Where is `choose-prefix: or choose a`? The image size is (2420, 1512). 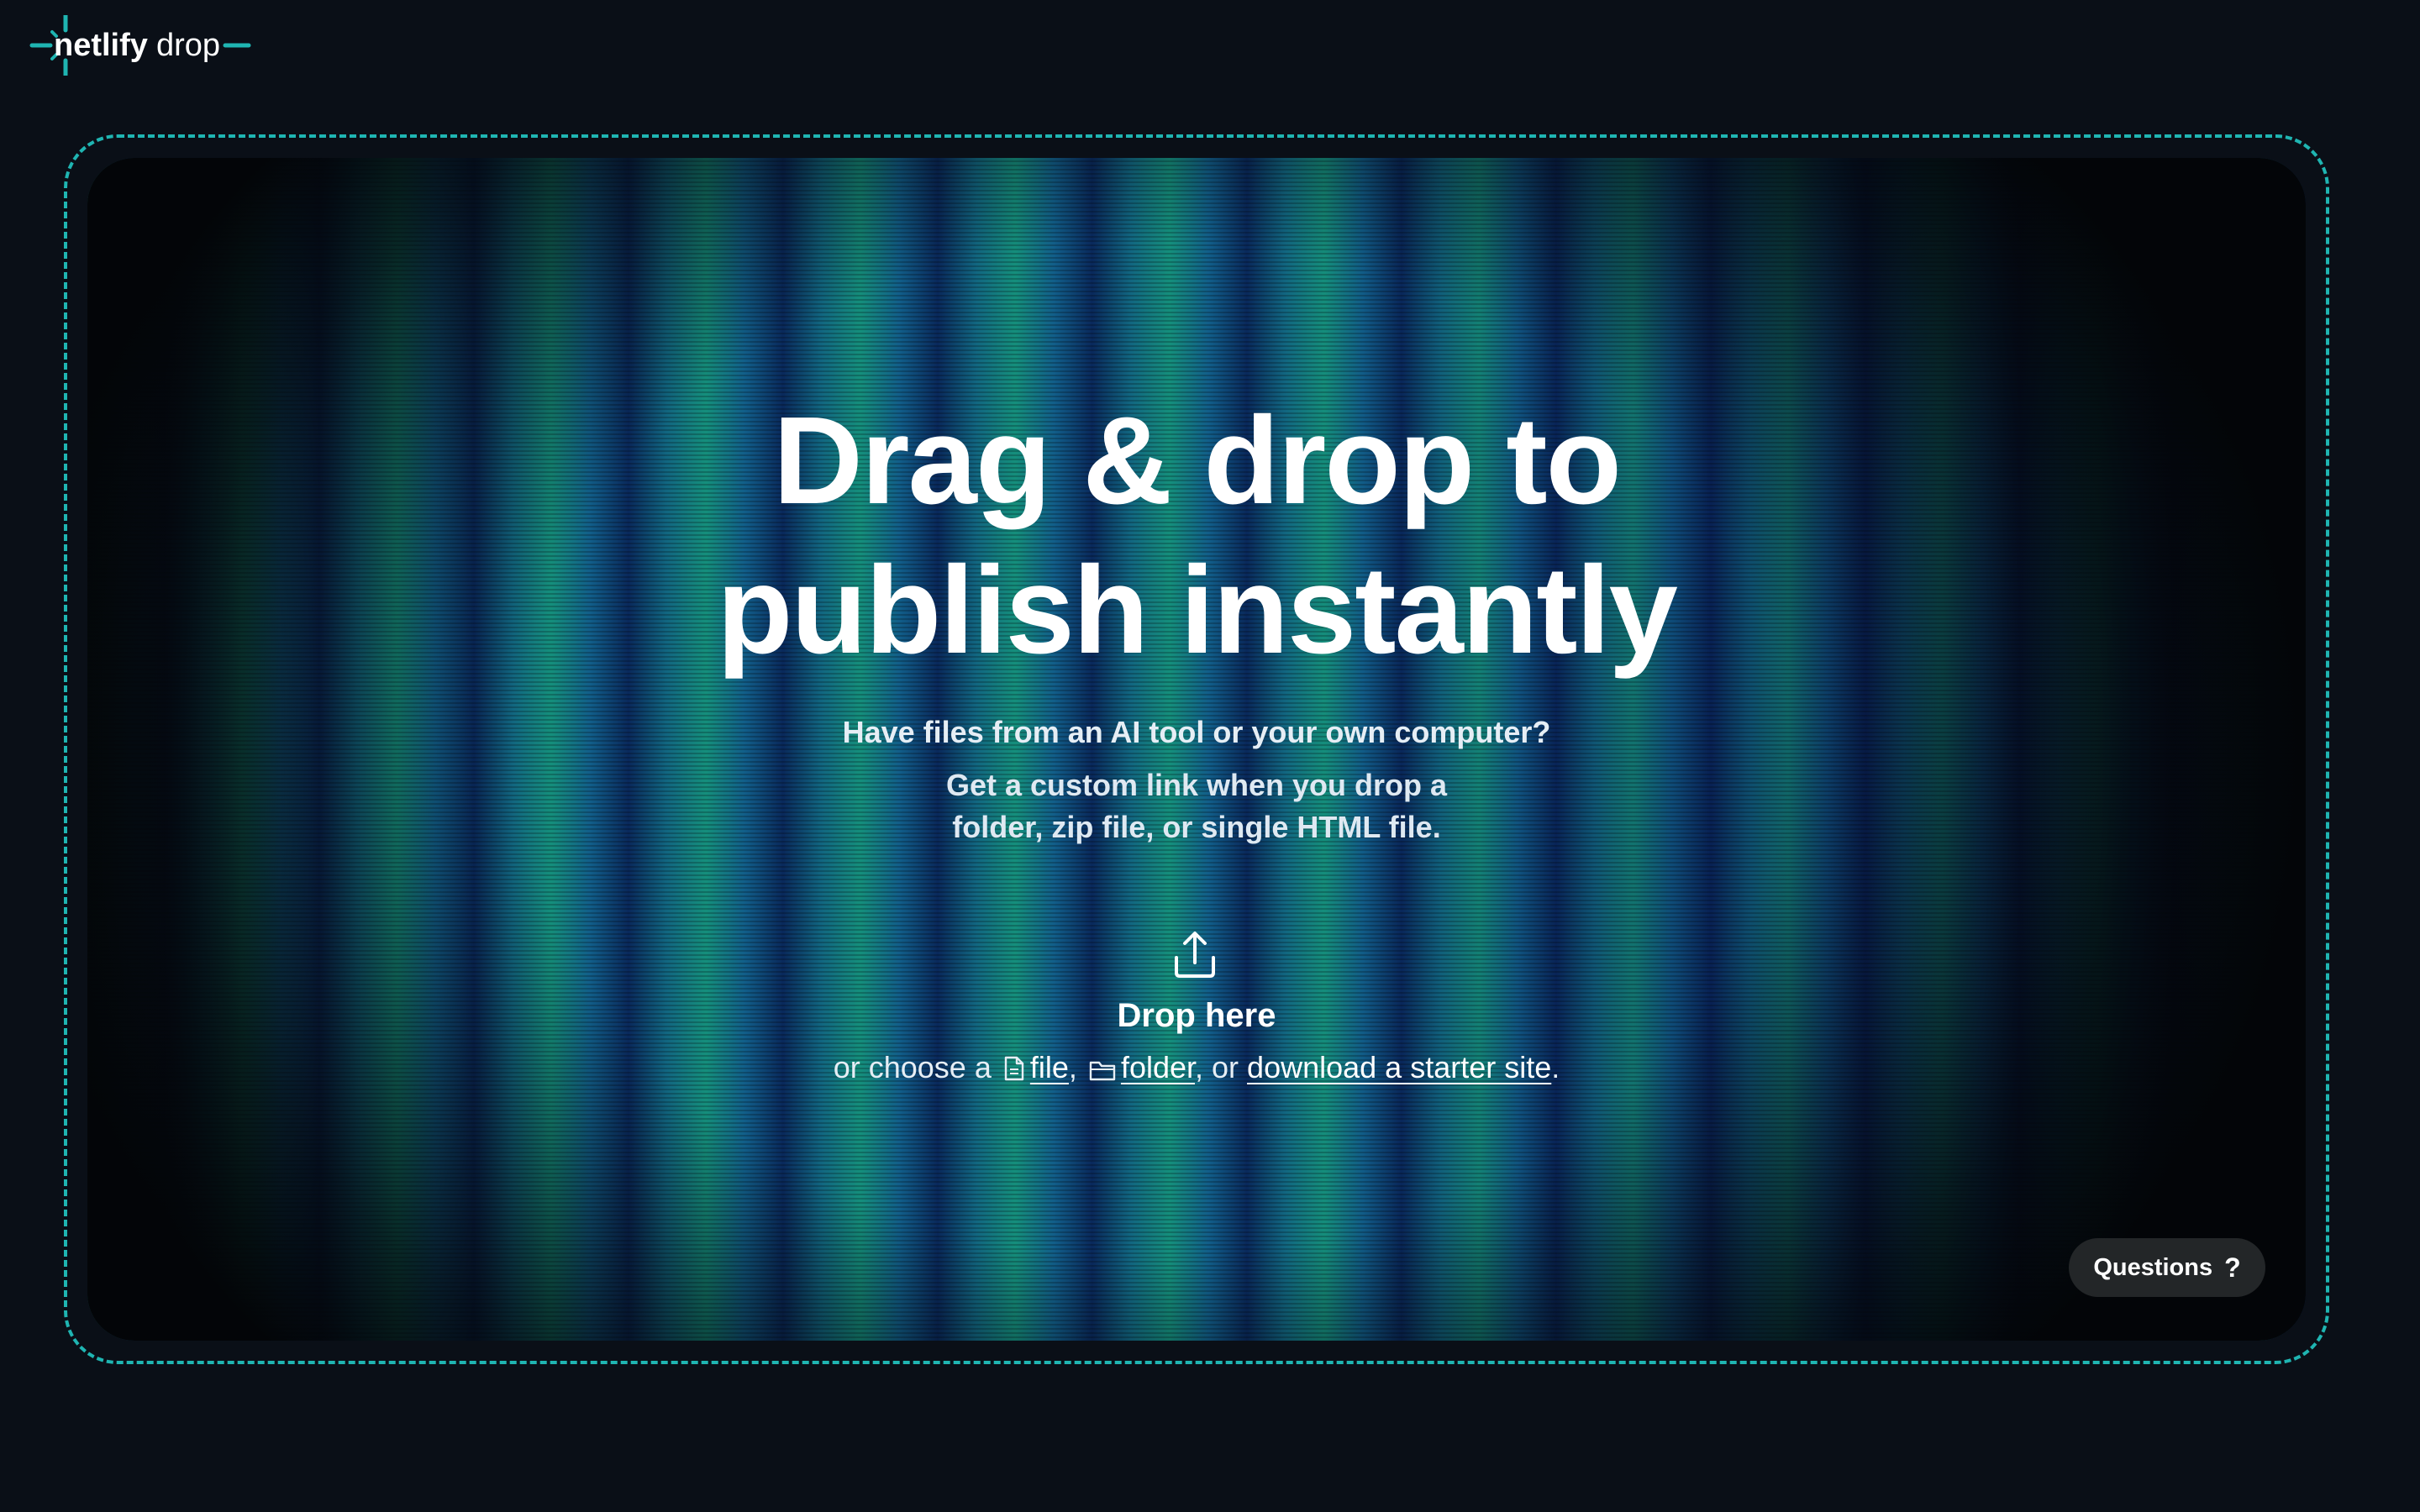
choose-prefix: or choose a is located at coordinates (912, 1067).